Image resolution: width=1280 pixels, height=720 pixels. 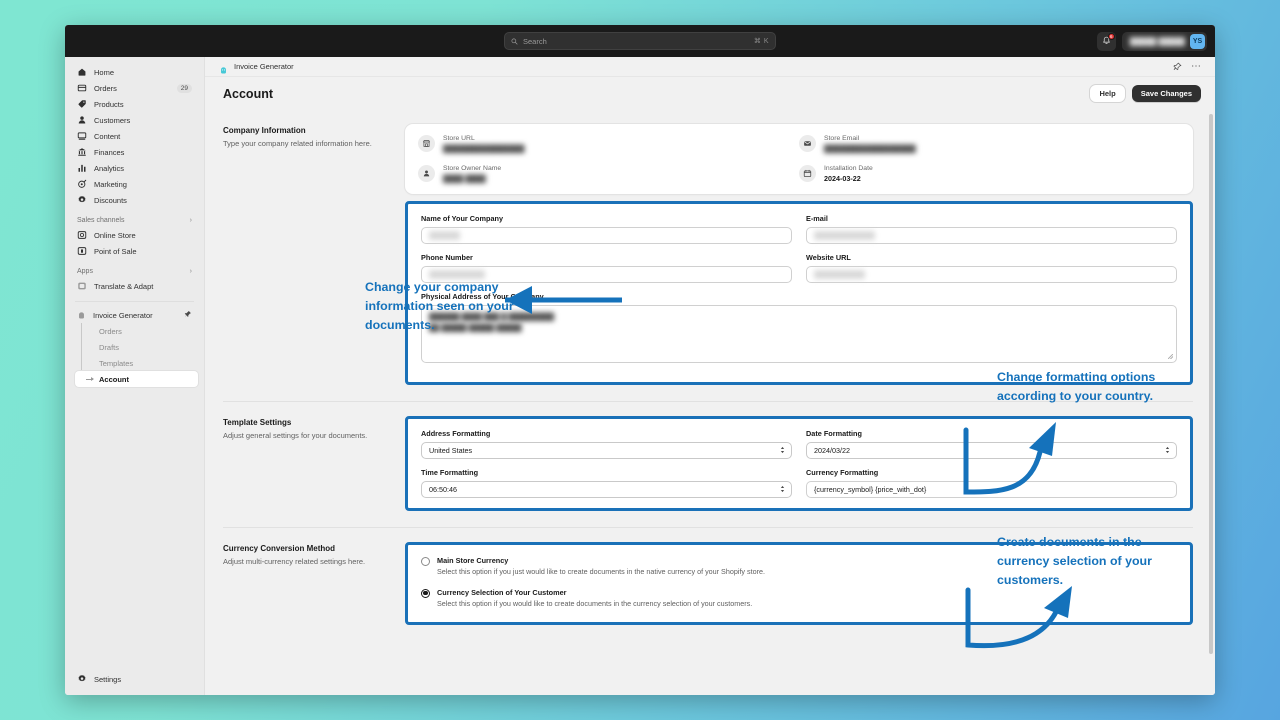 I want to click on topbar-right-cluster: 6 █████ █████ YS, so click(x=1151, y=41).